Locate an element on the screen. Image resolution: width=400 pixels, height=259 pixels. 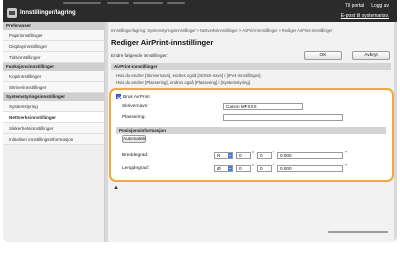
sidebar-section-system: Systemstyringsinnstillinger is located at coordinates (53, 97).